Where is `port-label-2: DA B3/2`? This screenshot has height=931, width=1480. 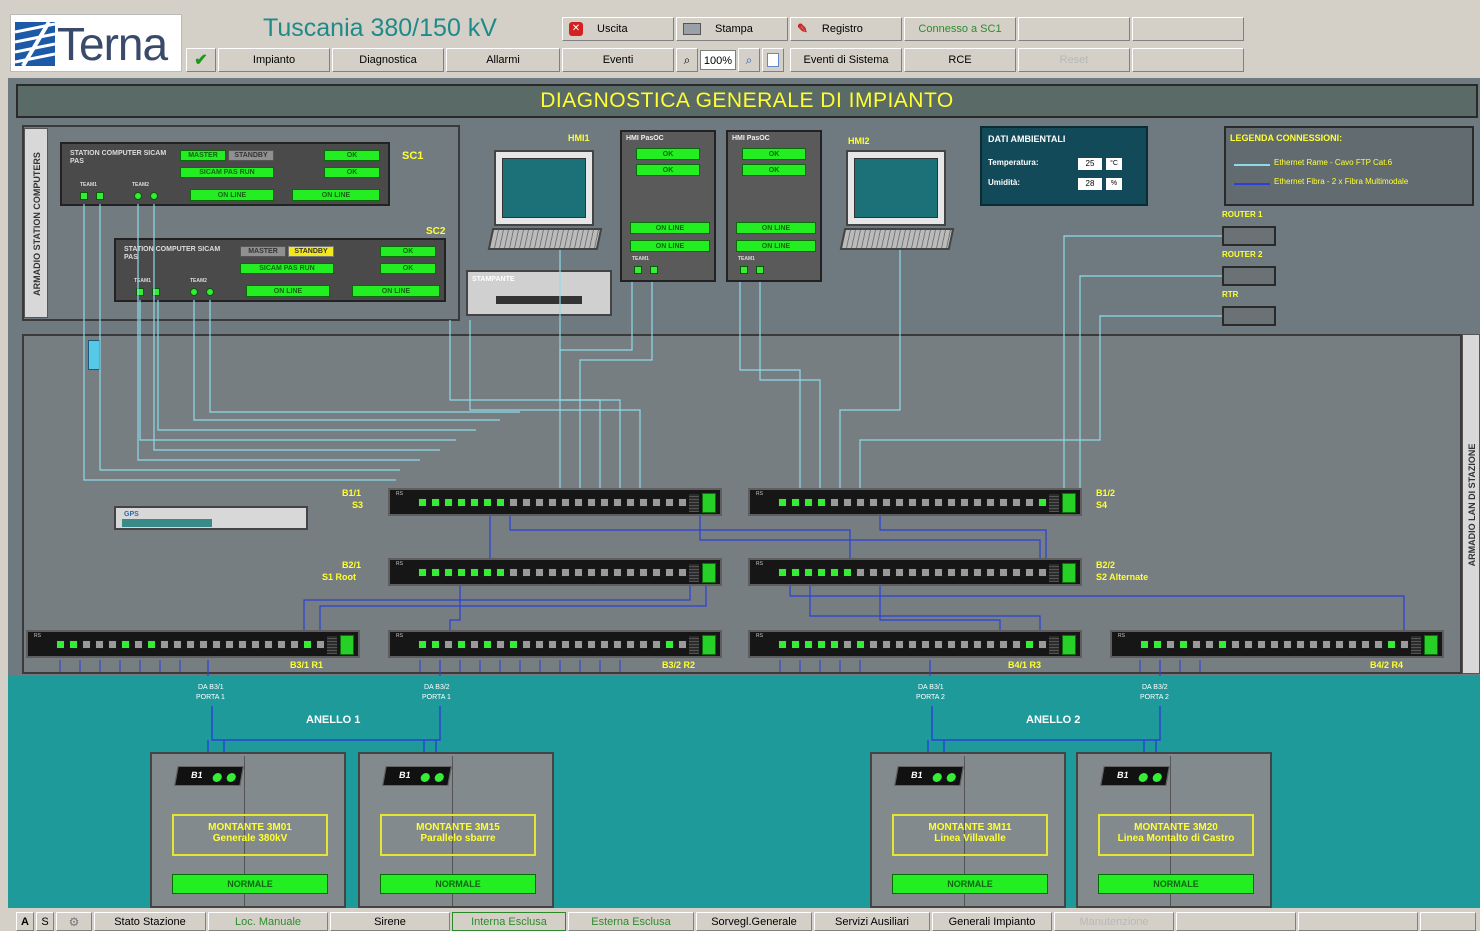
port-label-2: DA B3/2 is located at coordinates (437, 687).